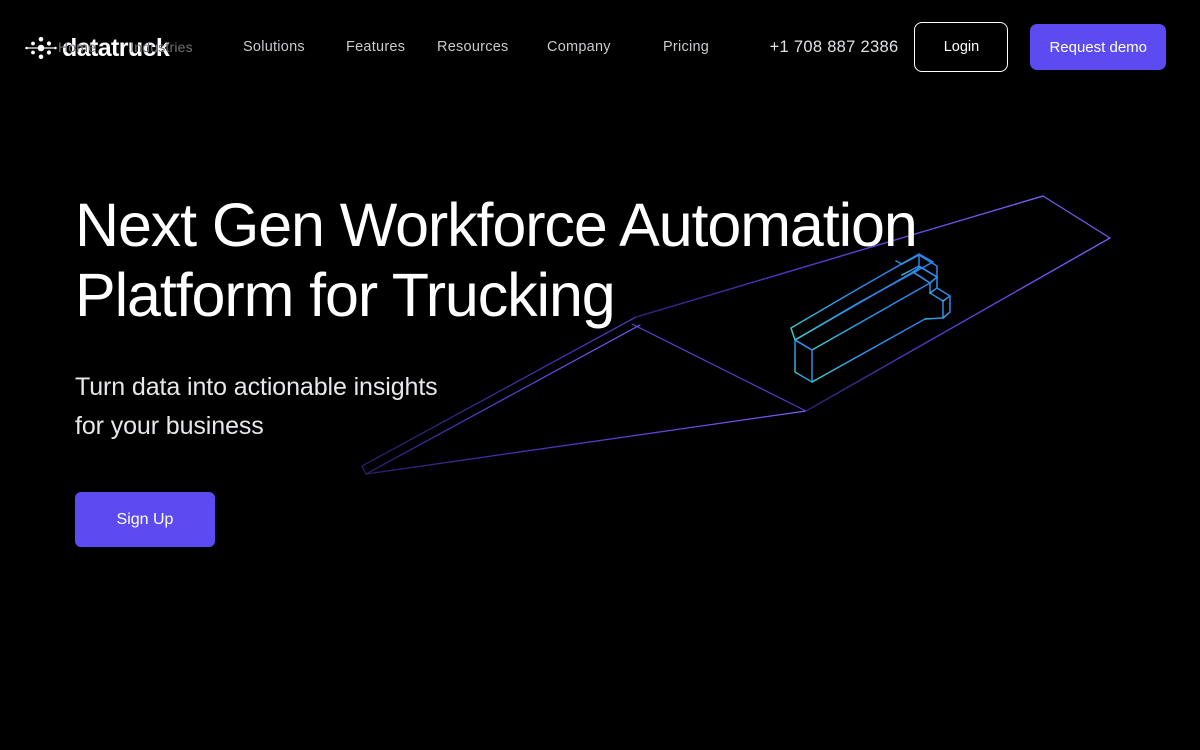 The height and width of the screenshot is (750, 1200). Describe the element at coordinates (961, 47) in the screenshot. I see `login-button: Login` at that location.